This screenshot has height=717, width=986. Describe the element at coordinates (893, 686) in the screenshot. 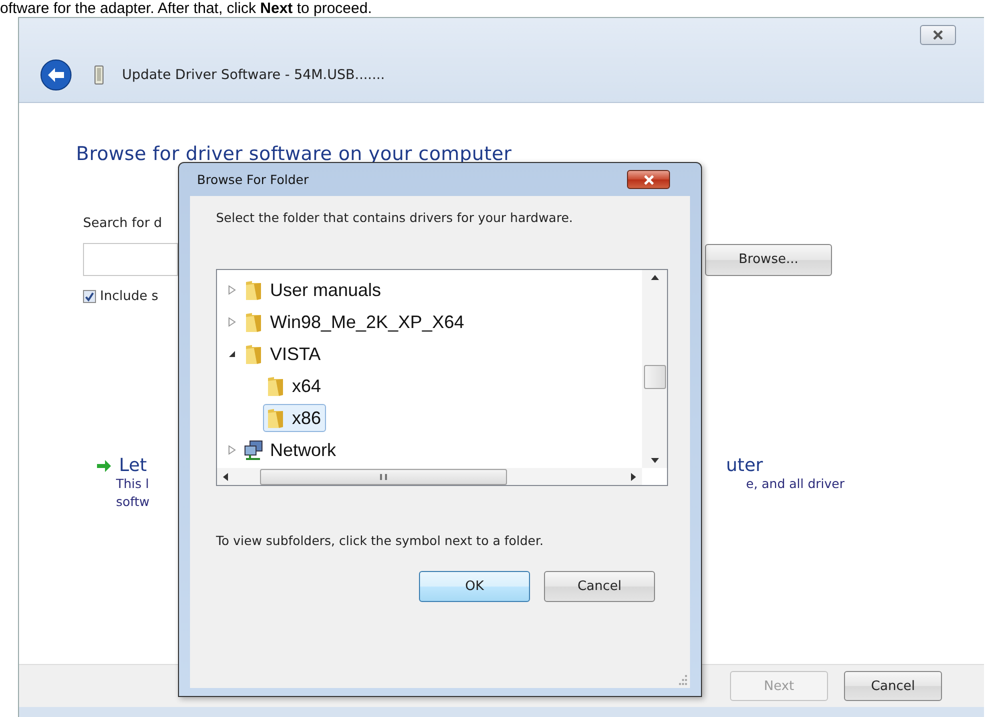

I see `footer-button: Cancel` at that location.